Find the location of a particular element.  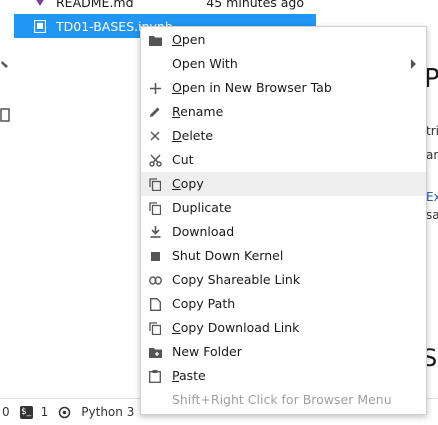

menu-item-open-with: Open With is located at coordinates (283, 64).